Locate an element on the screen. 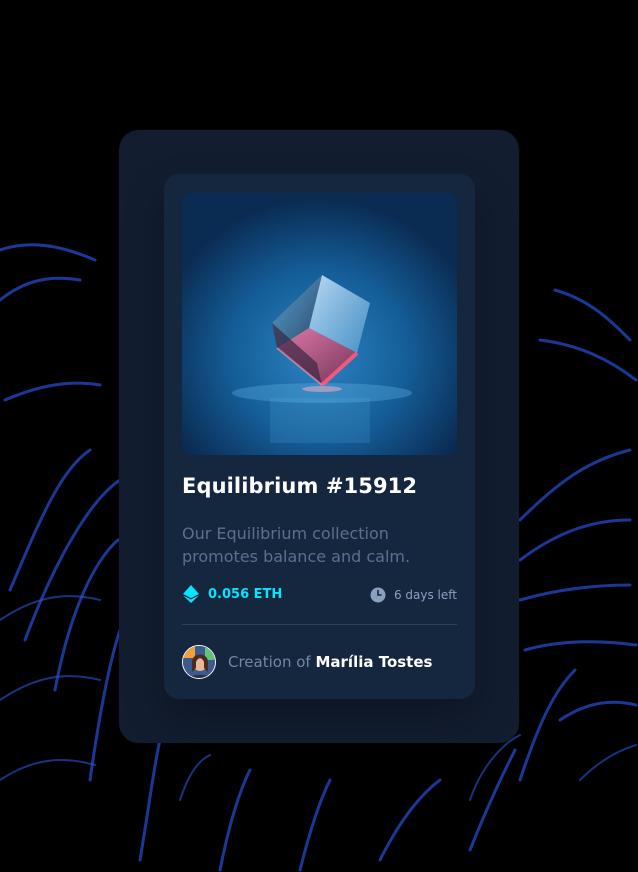  clock-icon is located at coordinates (378, 595).